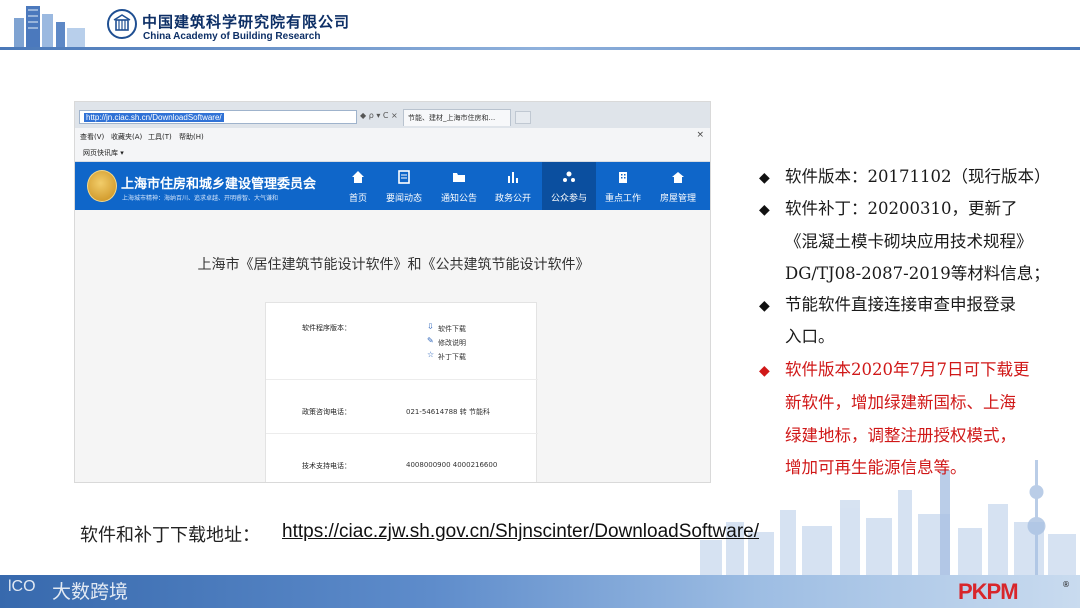 The width and height of the screenshot is (1080, 608). I want to click on org-name-en: China Academy of Building Research, so click(232, 36).